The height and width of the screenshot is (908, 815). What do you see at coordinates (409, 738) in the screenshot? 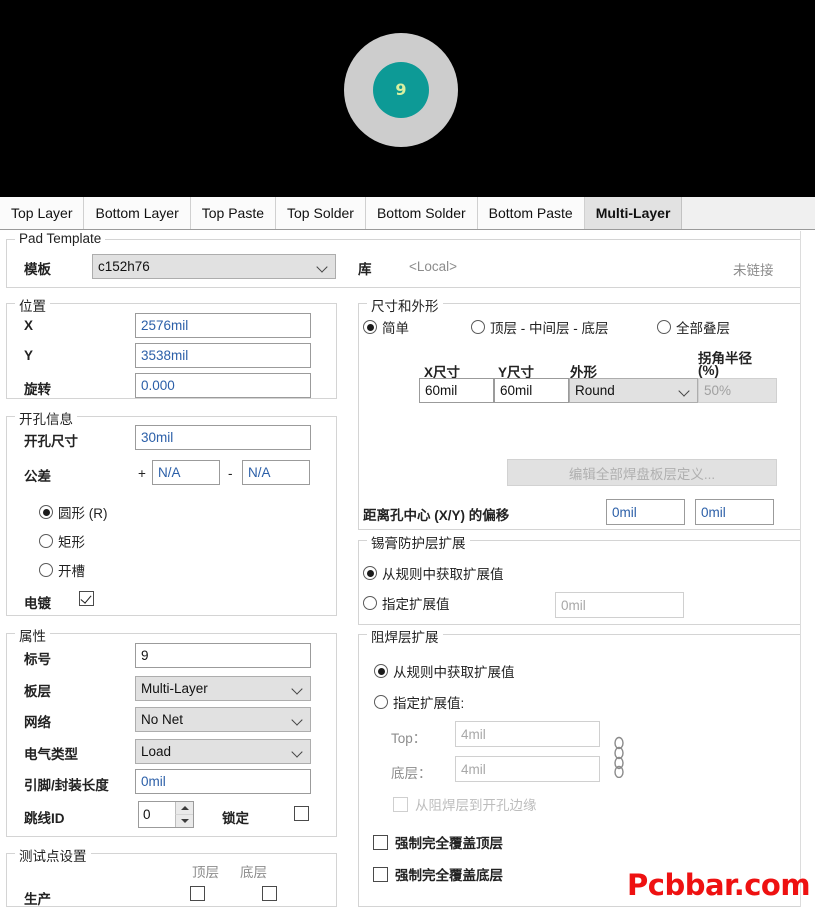
I see `solder-mask-top-label: Top：` at bounding box center [409, 738].